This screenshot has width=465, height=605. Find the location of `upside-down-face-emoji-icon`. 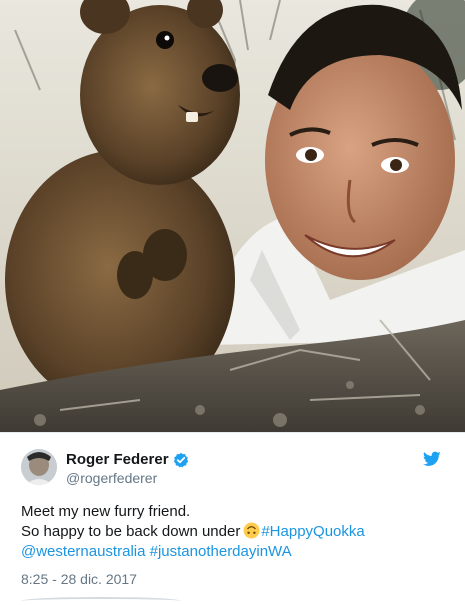

upside-down-face-emoji-icon is located at coordinates (251, 530).